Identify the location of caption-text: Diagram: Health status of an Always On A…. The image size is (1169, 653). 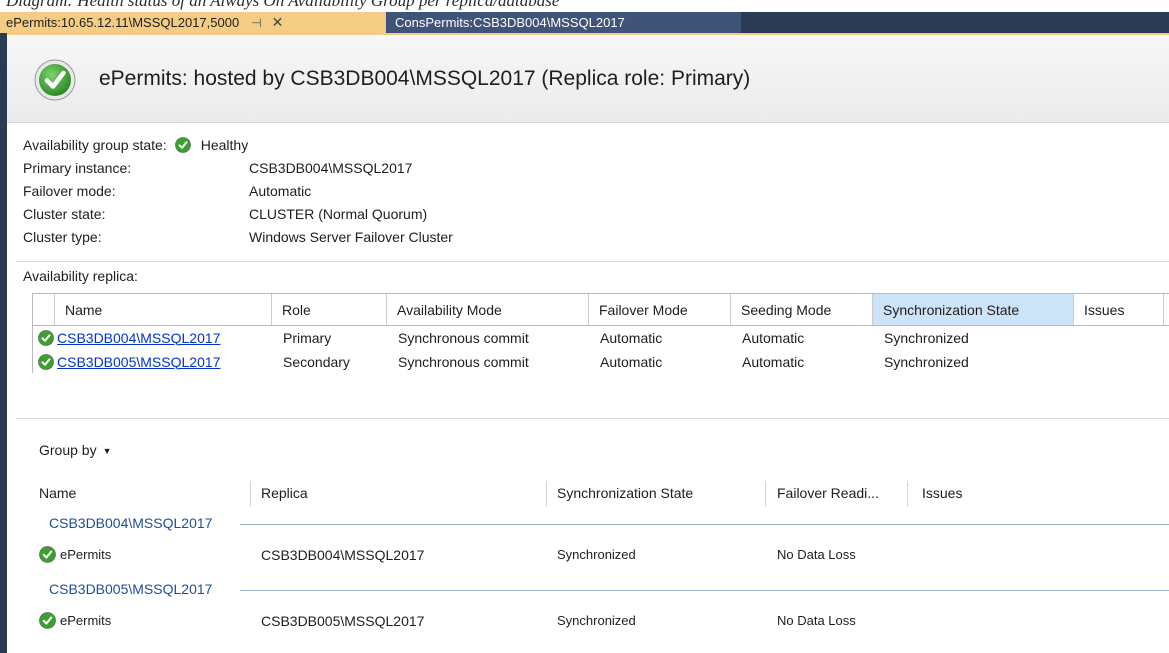
(283, 5).